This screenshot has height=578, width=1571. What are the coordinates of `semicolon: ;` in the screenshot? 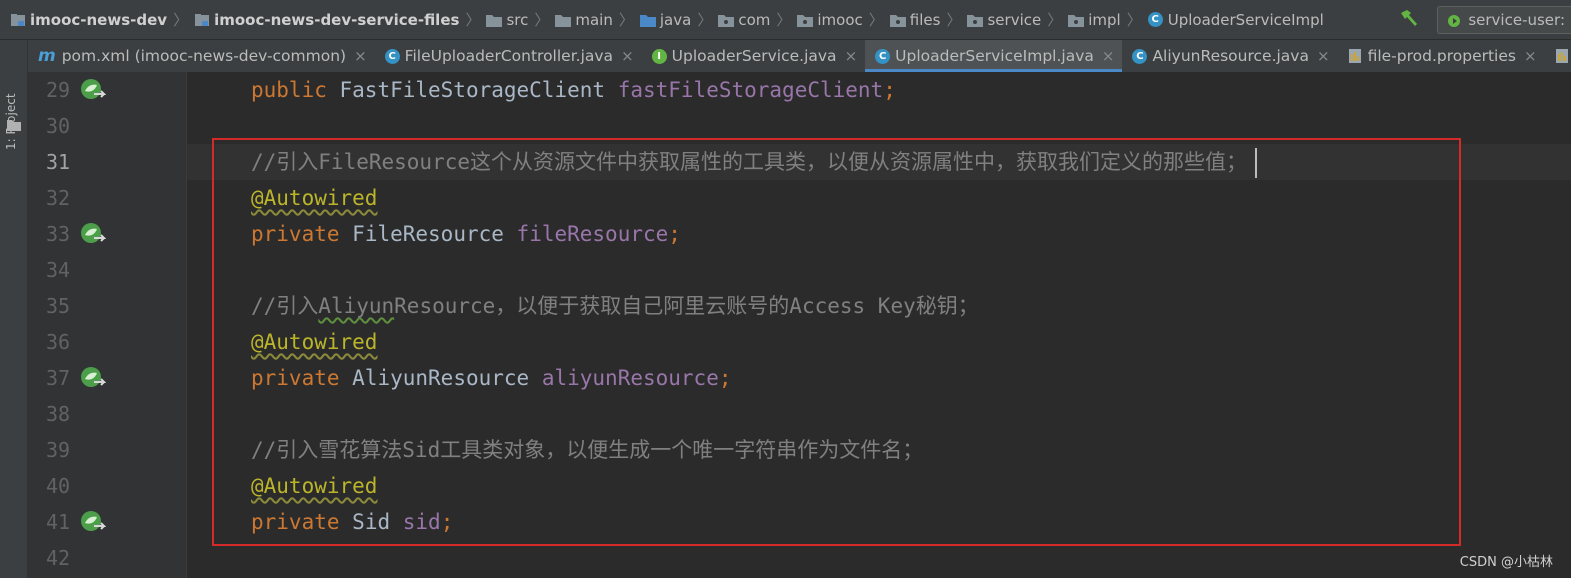 It's located at (889, 90).